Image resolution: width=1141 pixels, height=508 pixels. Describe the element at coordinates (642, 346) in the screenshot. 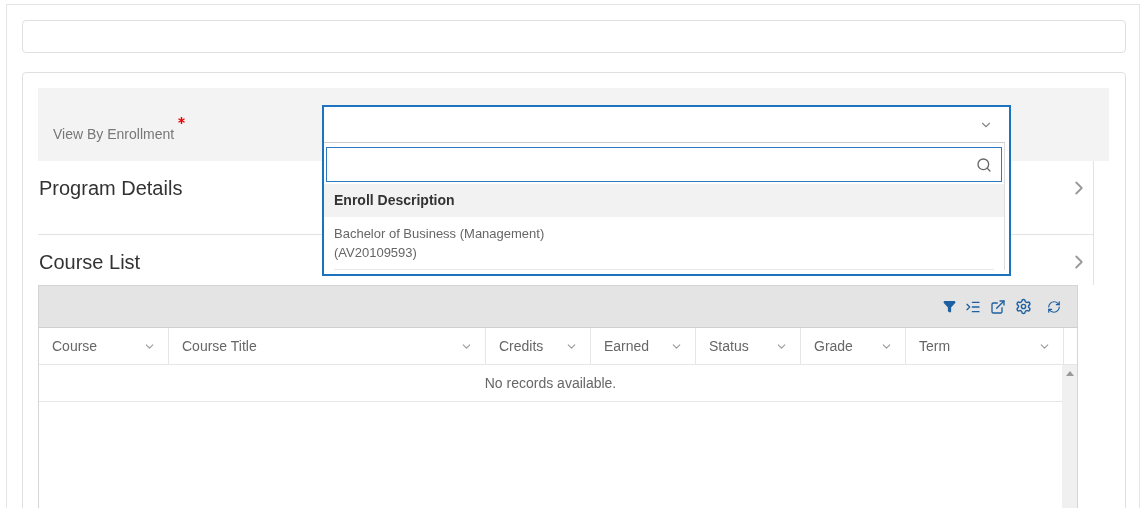

I see `column-header: Earned` at that location.